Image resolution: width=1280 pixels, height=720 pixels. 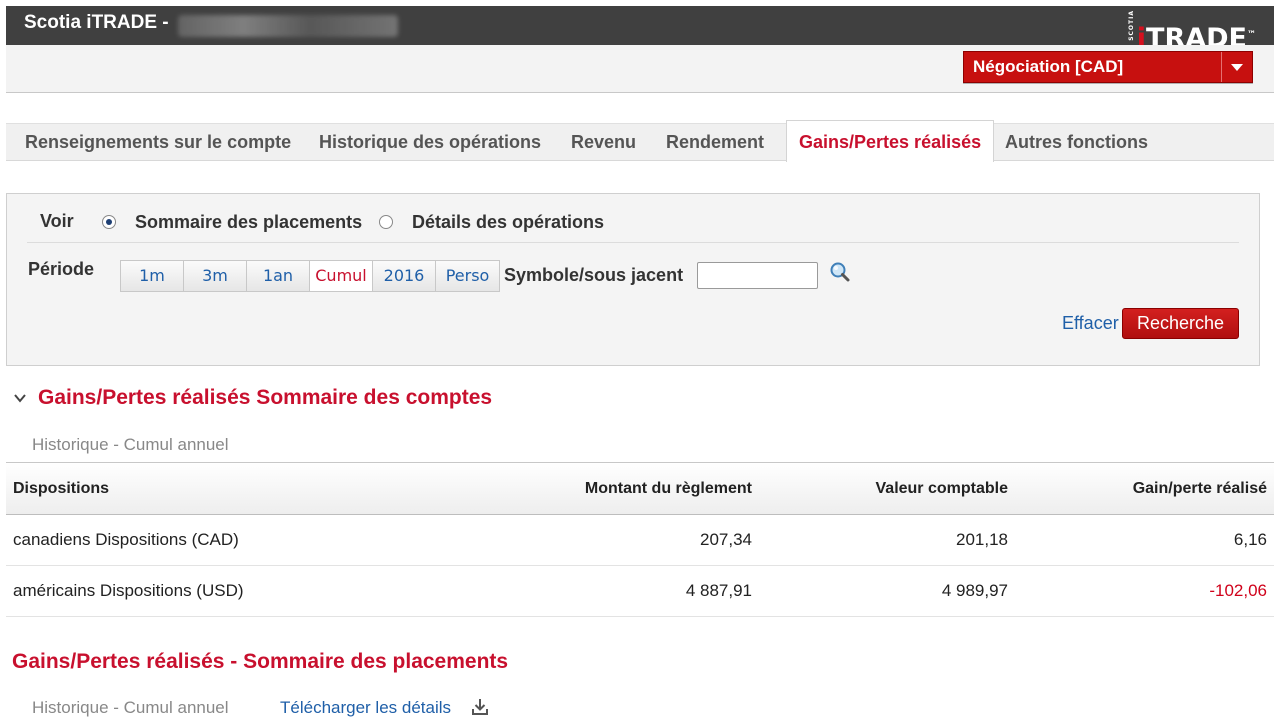 I want to click on radio-summary-label: Sommaire des placements, so click(x=248, y=222).